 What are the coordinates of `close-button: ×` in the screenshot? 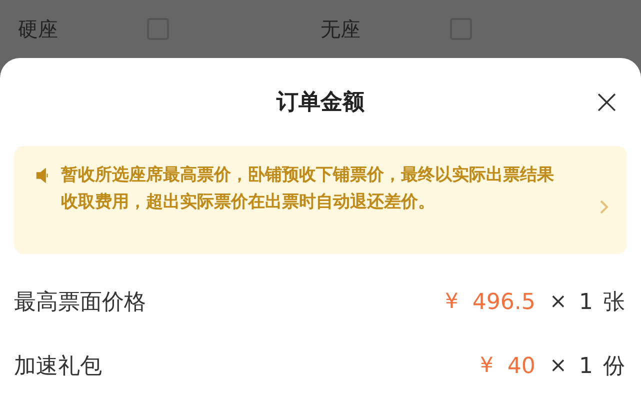 It's located at (606, 102).